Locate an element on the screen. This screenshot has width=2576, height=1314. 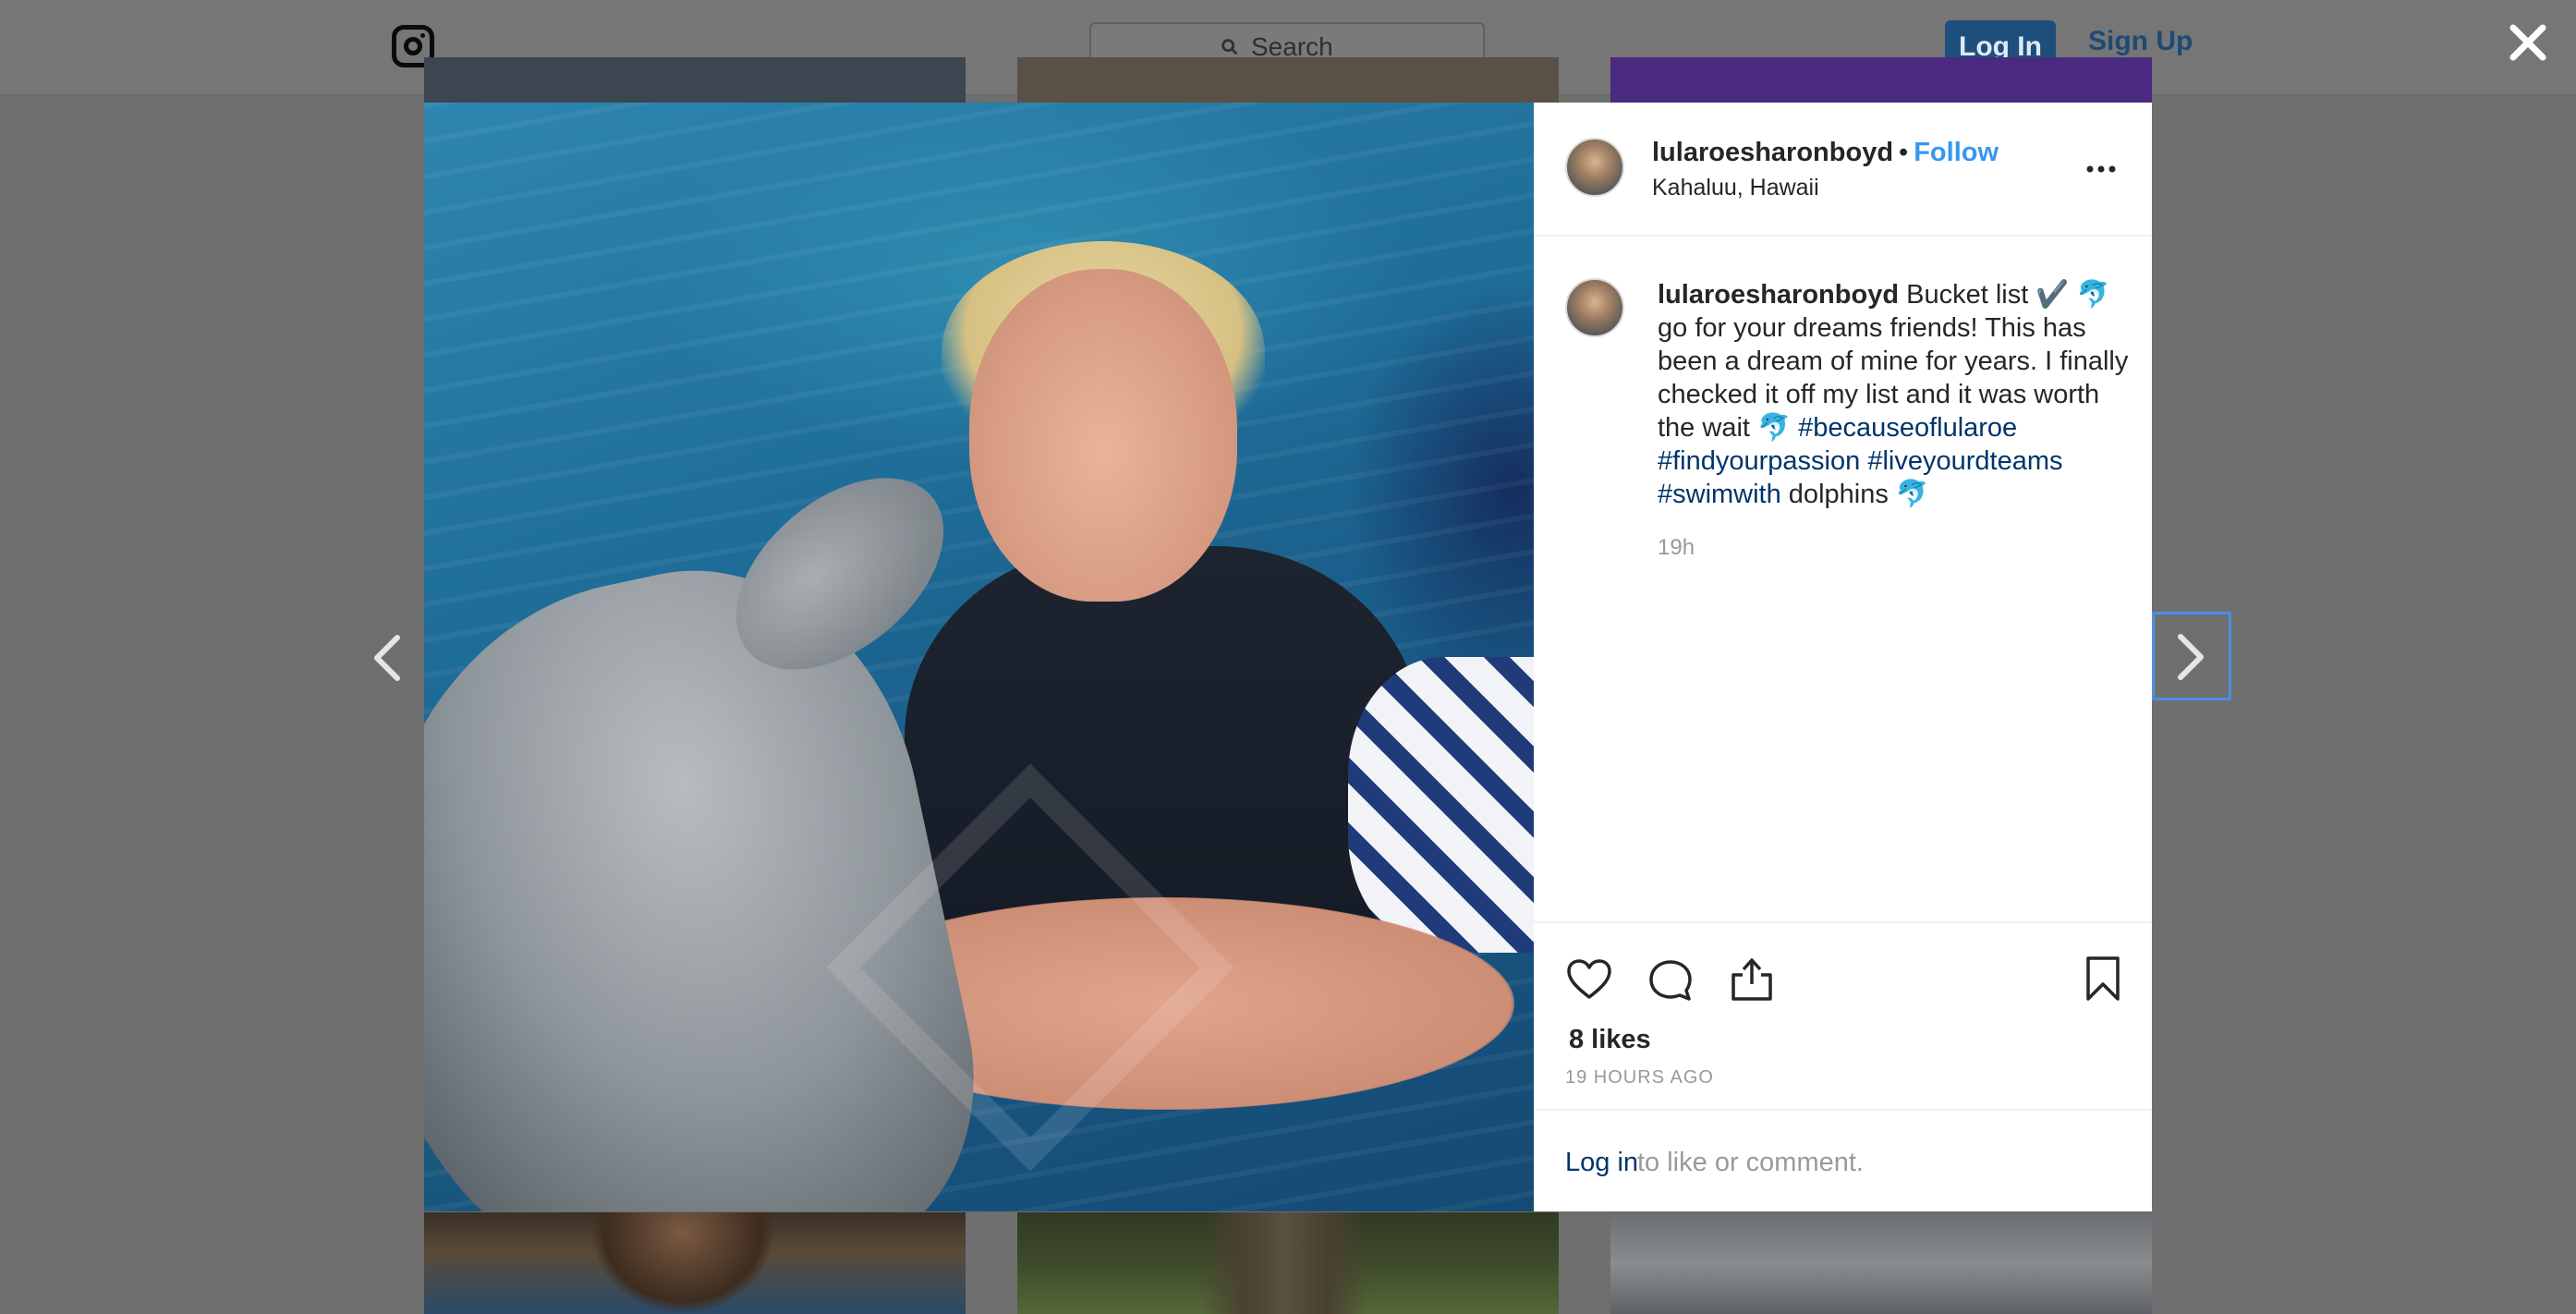
caption-username: lularoesharonboyd is located at coordinates (1778, 295).